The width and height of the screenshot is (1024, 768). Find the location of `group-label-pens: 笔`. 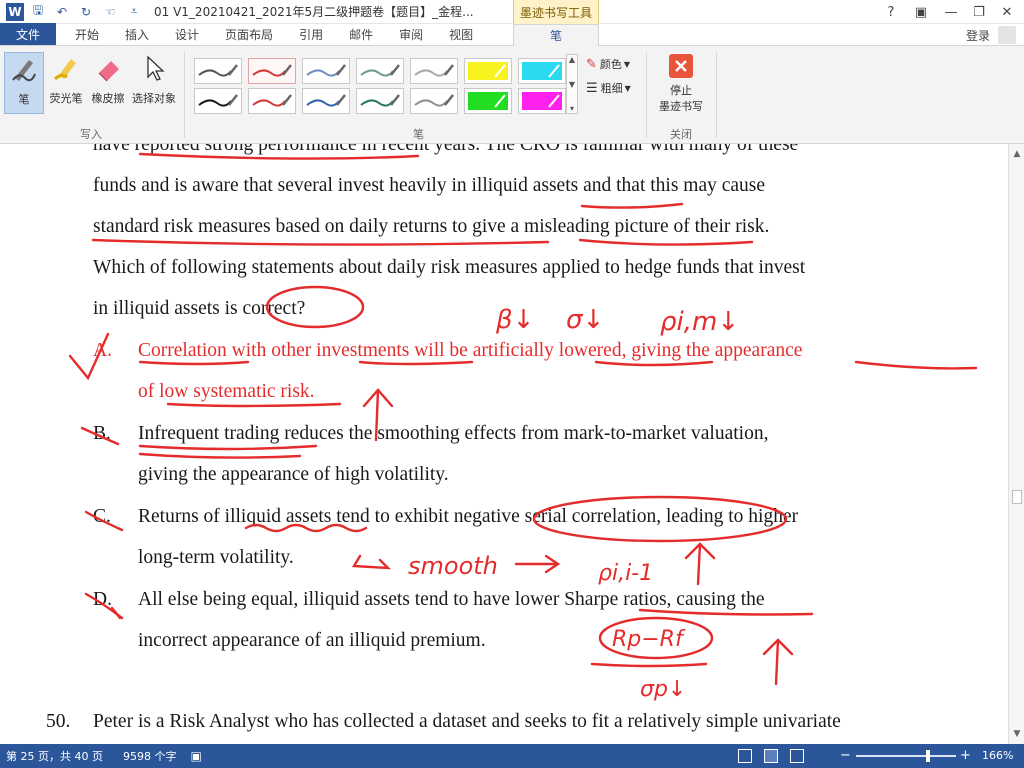

group-label-pens: 笔 is located at coordinates (418, 134).